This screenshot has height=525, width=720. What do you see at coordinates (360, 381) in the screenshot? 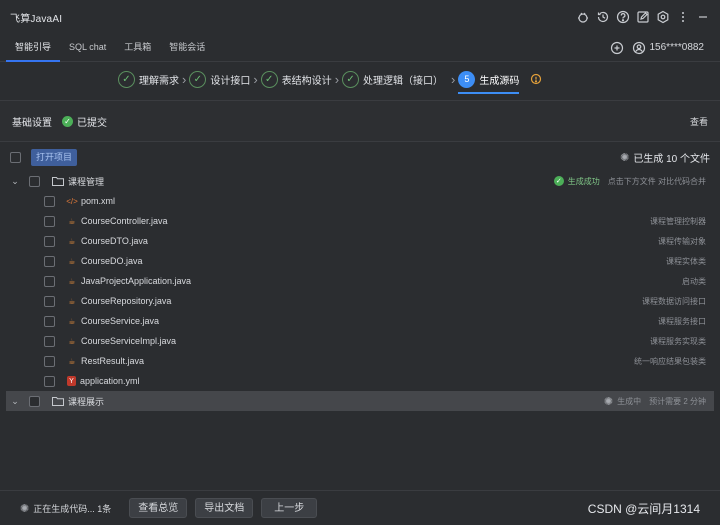
I see `file-row: Y application.yml` at bounding box center [360, 381].